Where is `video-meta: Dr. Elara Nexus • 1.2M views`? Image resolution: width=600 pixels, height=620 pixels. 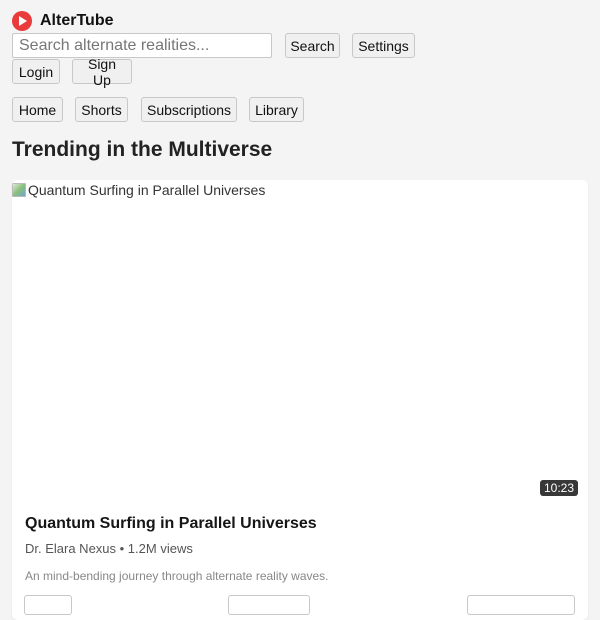
video-meta: Dr. Elara Nexus • 1.2M views is located at coordinates (109, 548).